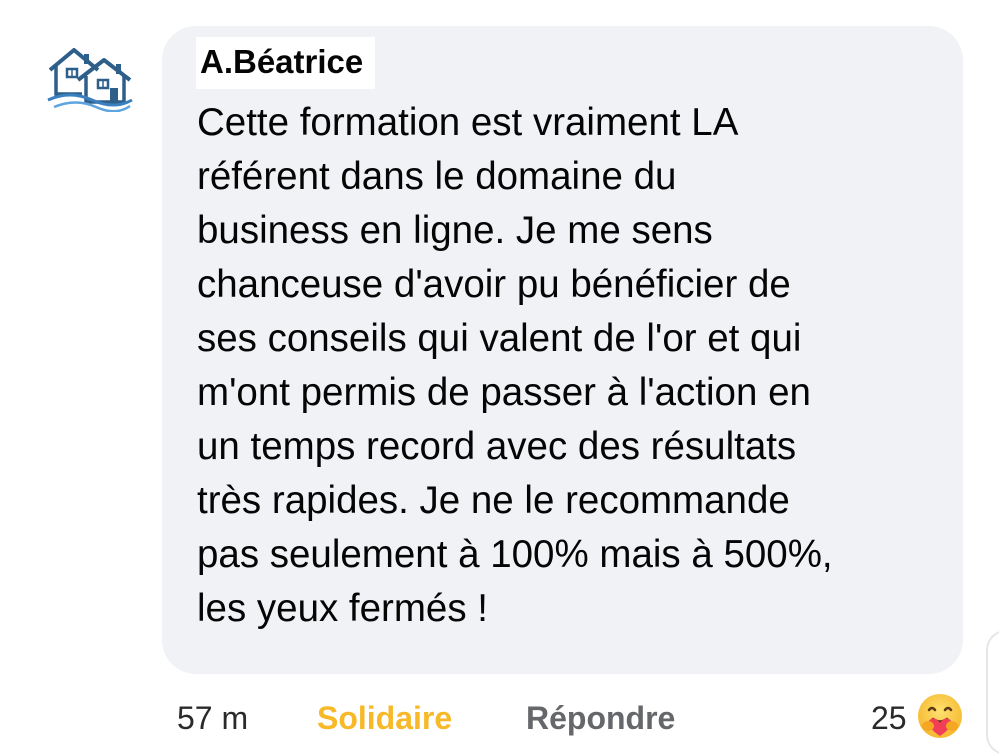  I want to click on scroll-edge-decoration, so click(992, 692).